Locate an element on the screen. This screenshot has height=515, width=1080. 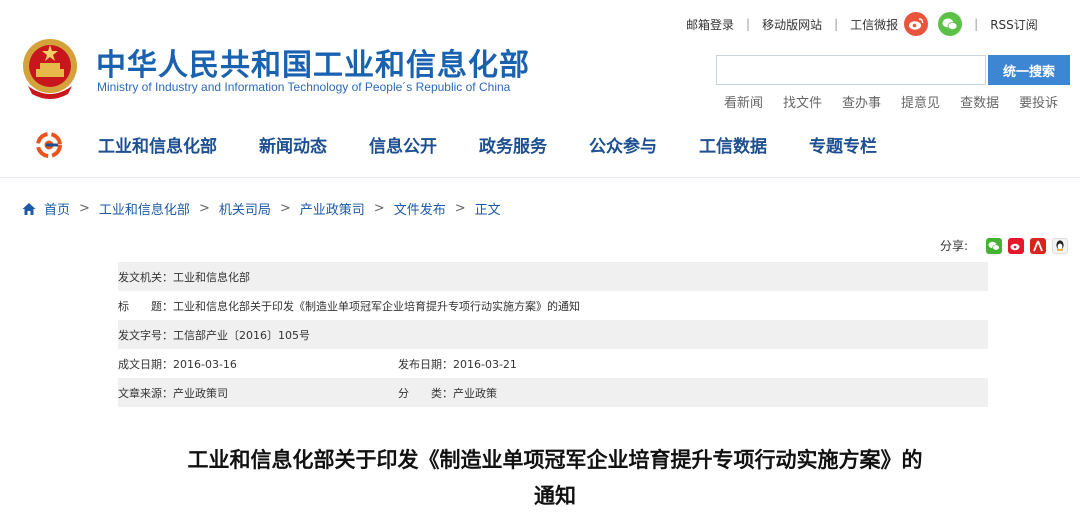
rss-link: RSS订阅 is located at coordinates (1014, 24).